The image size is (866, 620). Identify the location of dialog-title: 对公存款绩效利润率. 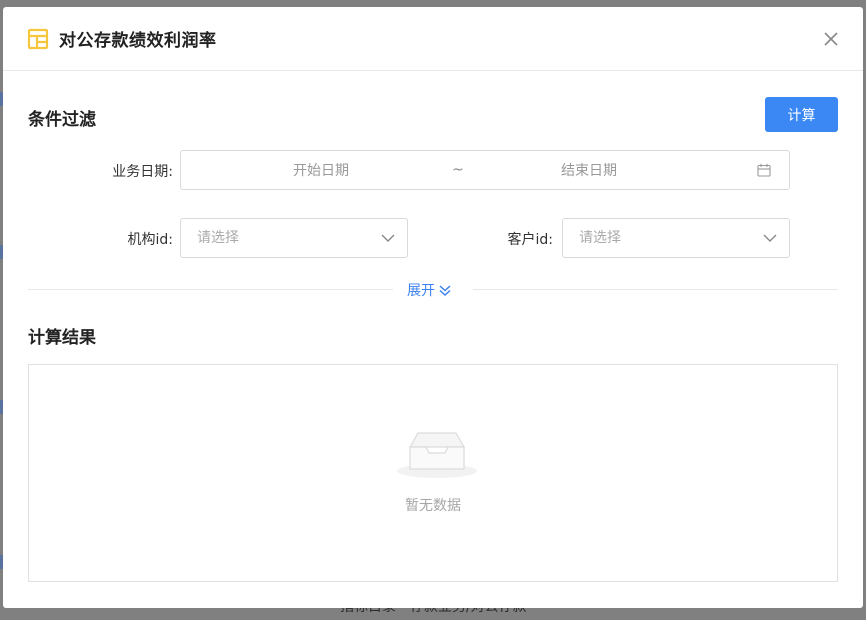
(138, 41).